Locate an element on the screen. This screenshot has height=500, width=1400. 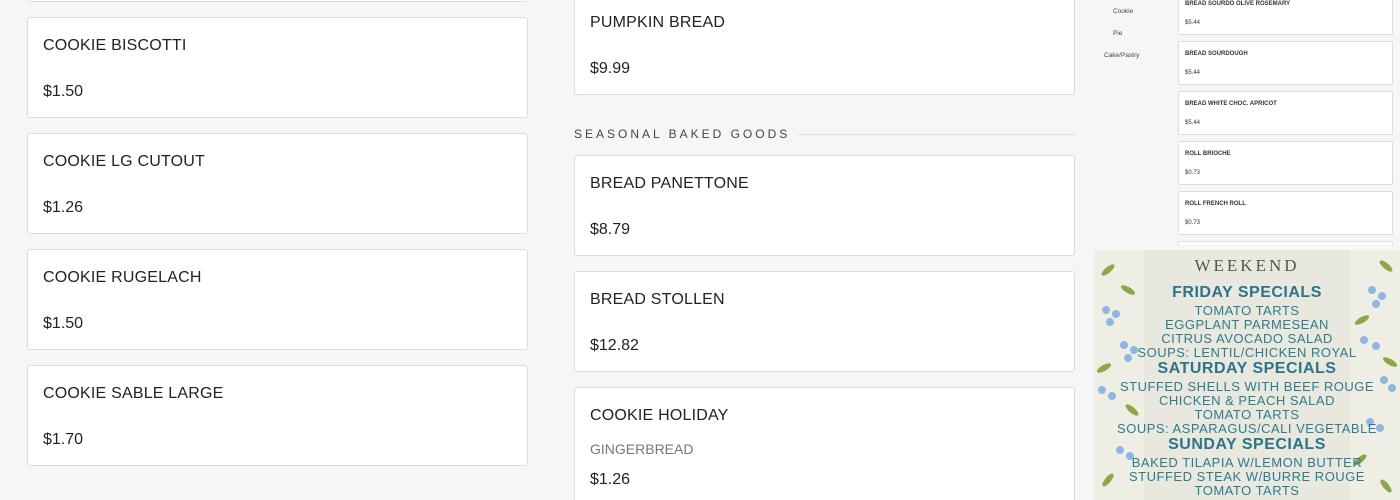
menu-item-card: COOKIE BISCOTTI $1.50 is located at coordinates (277, 67).